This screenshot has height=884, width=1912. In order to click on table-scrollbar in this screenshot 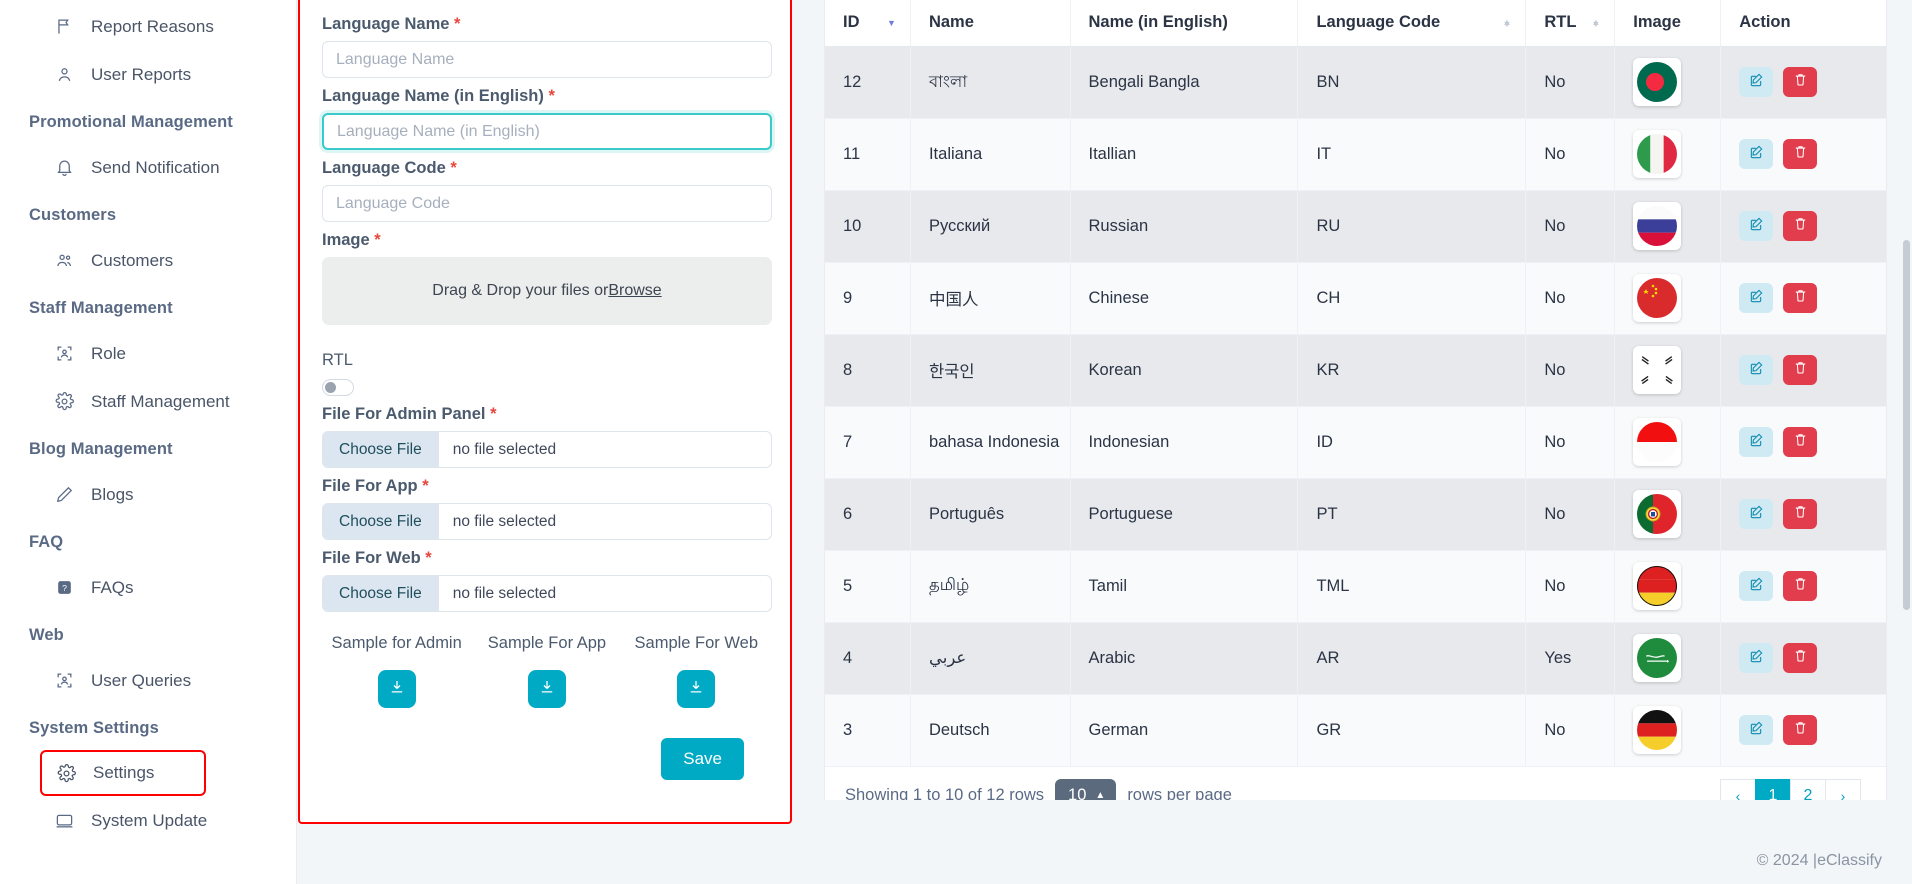, I will do `click(1906, 425)`.